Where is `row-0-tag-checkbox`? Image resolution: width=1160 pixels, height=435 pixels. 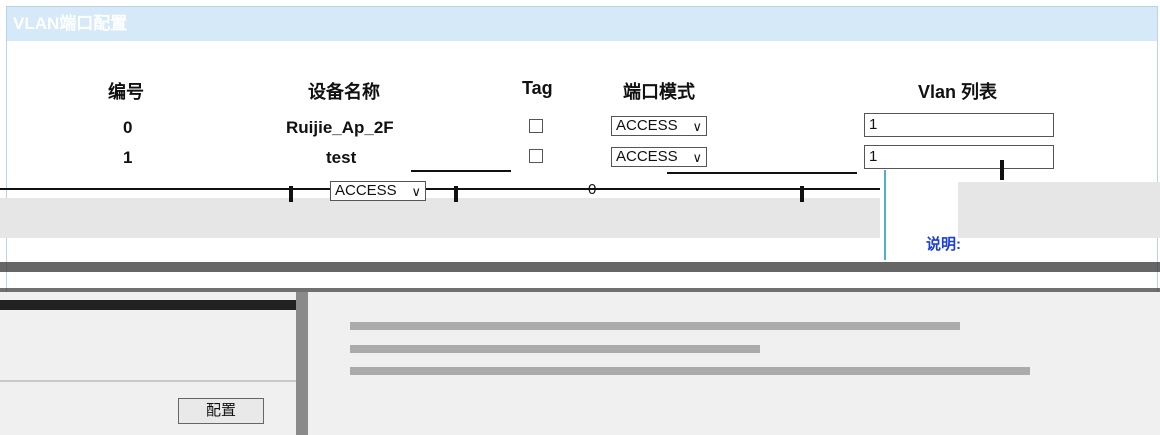 row-0-tag-checkbox is located at coordinates (536, 126).